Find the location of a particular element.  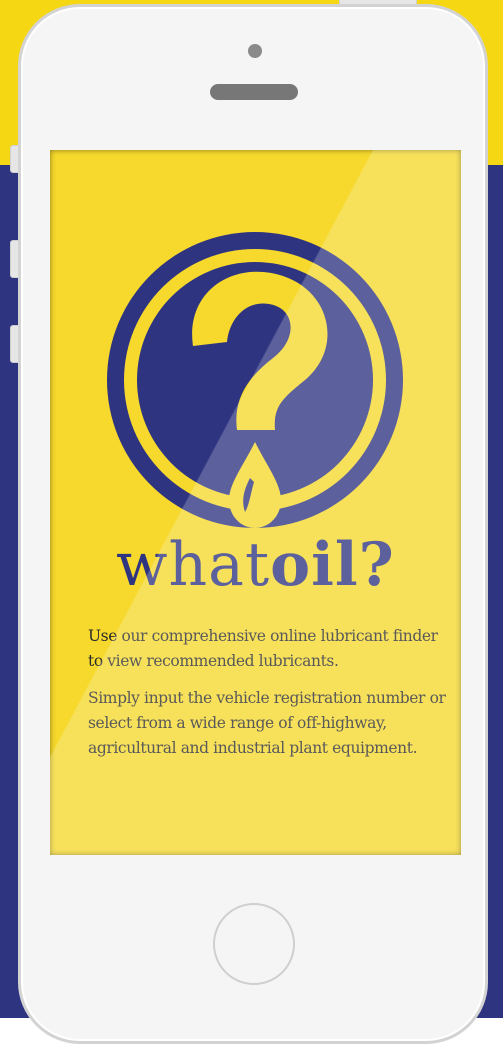

wordmark-what: what is located at coordinates (193, 565).